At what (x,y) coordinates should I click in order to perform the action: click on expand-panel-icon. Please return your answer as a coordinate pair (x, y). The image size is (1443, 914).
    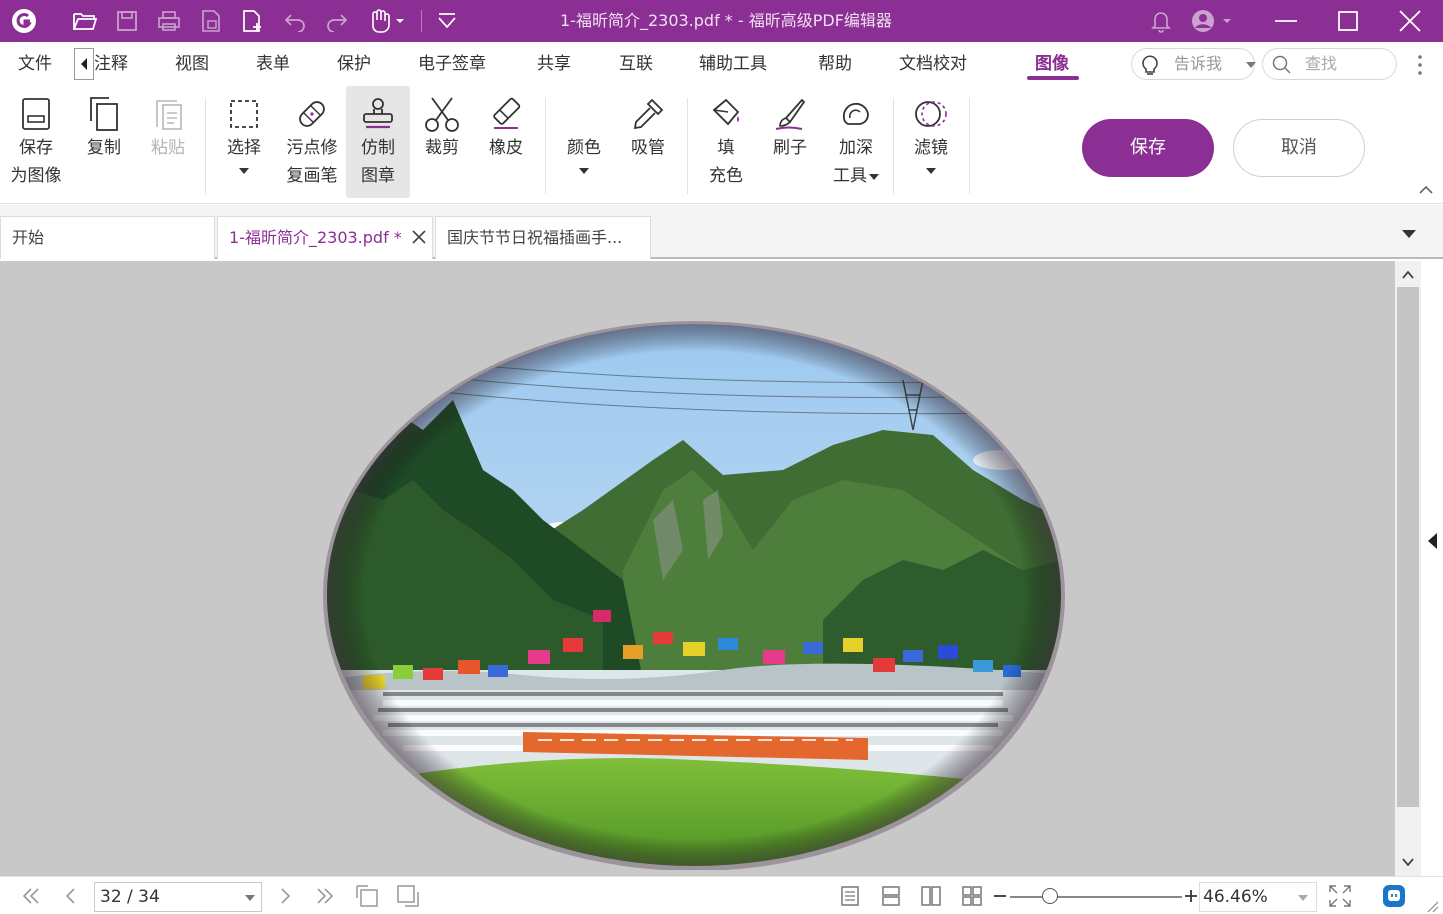
    Looking at the image, I should click on (1432, 541).